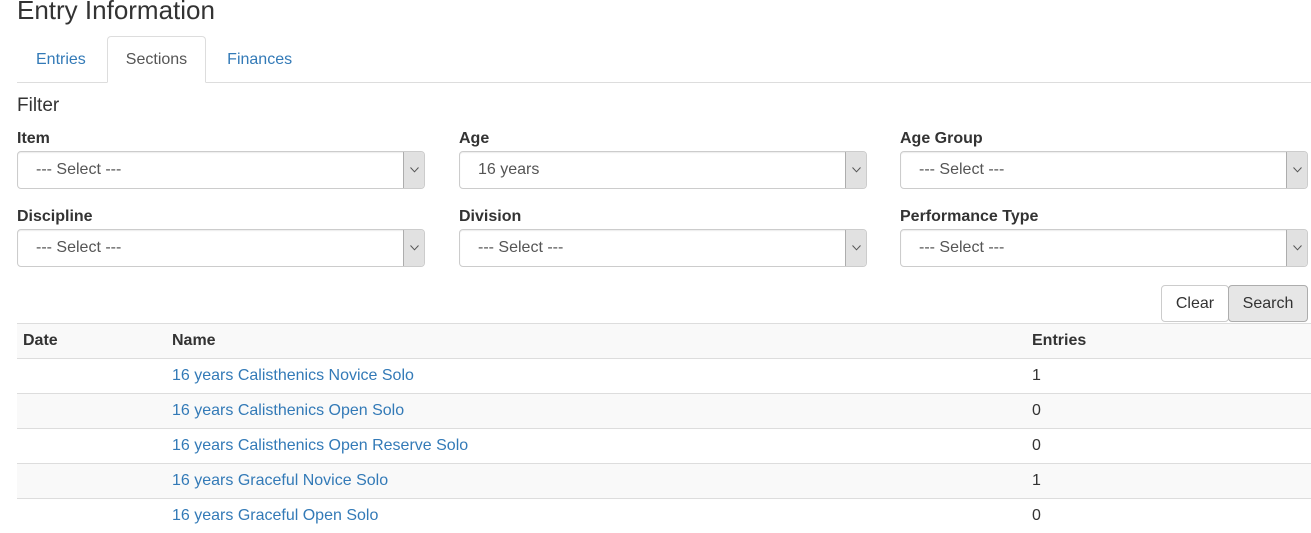 This screenshot has height=533, width=1311. I want to click on age-field: Age 16 years, so click(663, 159).